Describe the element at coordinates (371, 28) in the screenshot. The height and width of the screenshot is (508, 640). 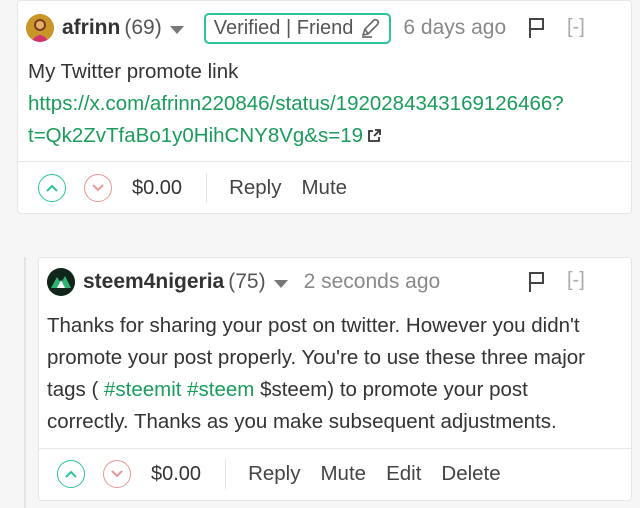
I see `pen-icon` at that location.